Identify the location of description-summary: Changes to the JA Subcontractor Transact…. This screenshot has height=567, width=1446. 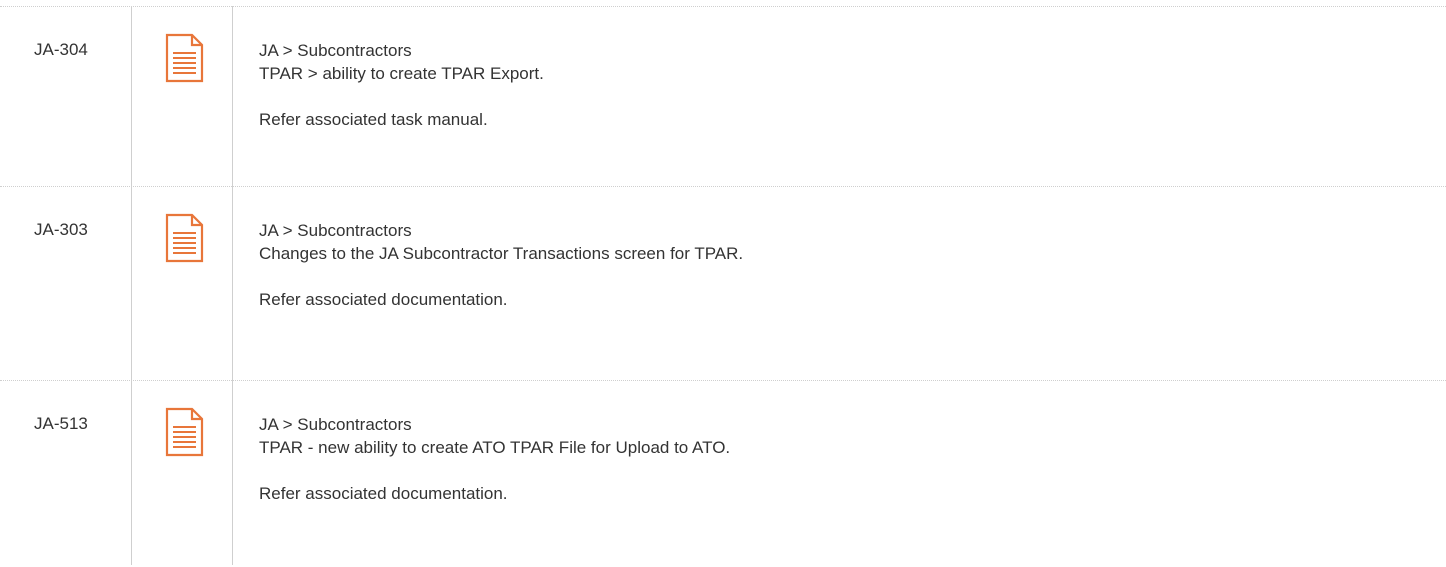
(501, 253).